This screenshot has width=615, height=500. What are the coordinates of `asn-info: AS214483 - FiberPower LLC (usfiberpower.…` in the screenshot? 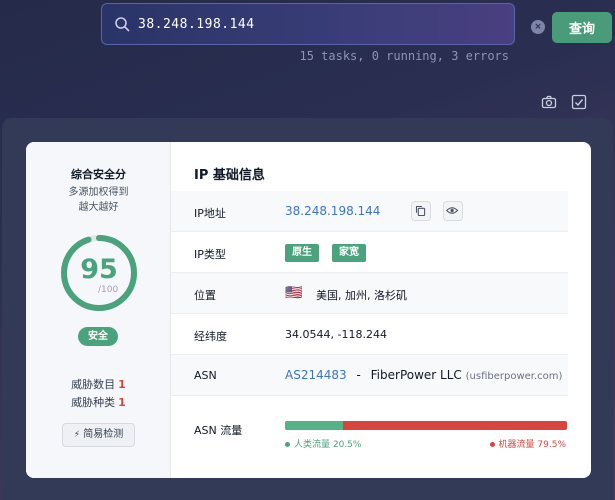 It's located at (423, 375).